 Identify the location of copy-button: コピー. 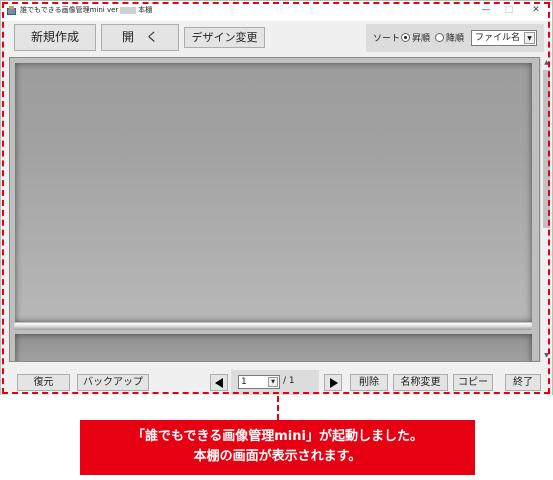
(473, 382).